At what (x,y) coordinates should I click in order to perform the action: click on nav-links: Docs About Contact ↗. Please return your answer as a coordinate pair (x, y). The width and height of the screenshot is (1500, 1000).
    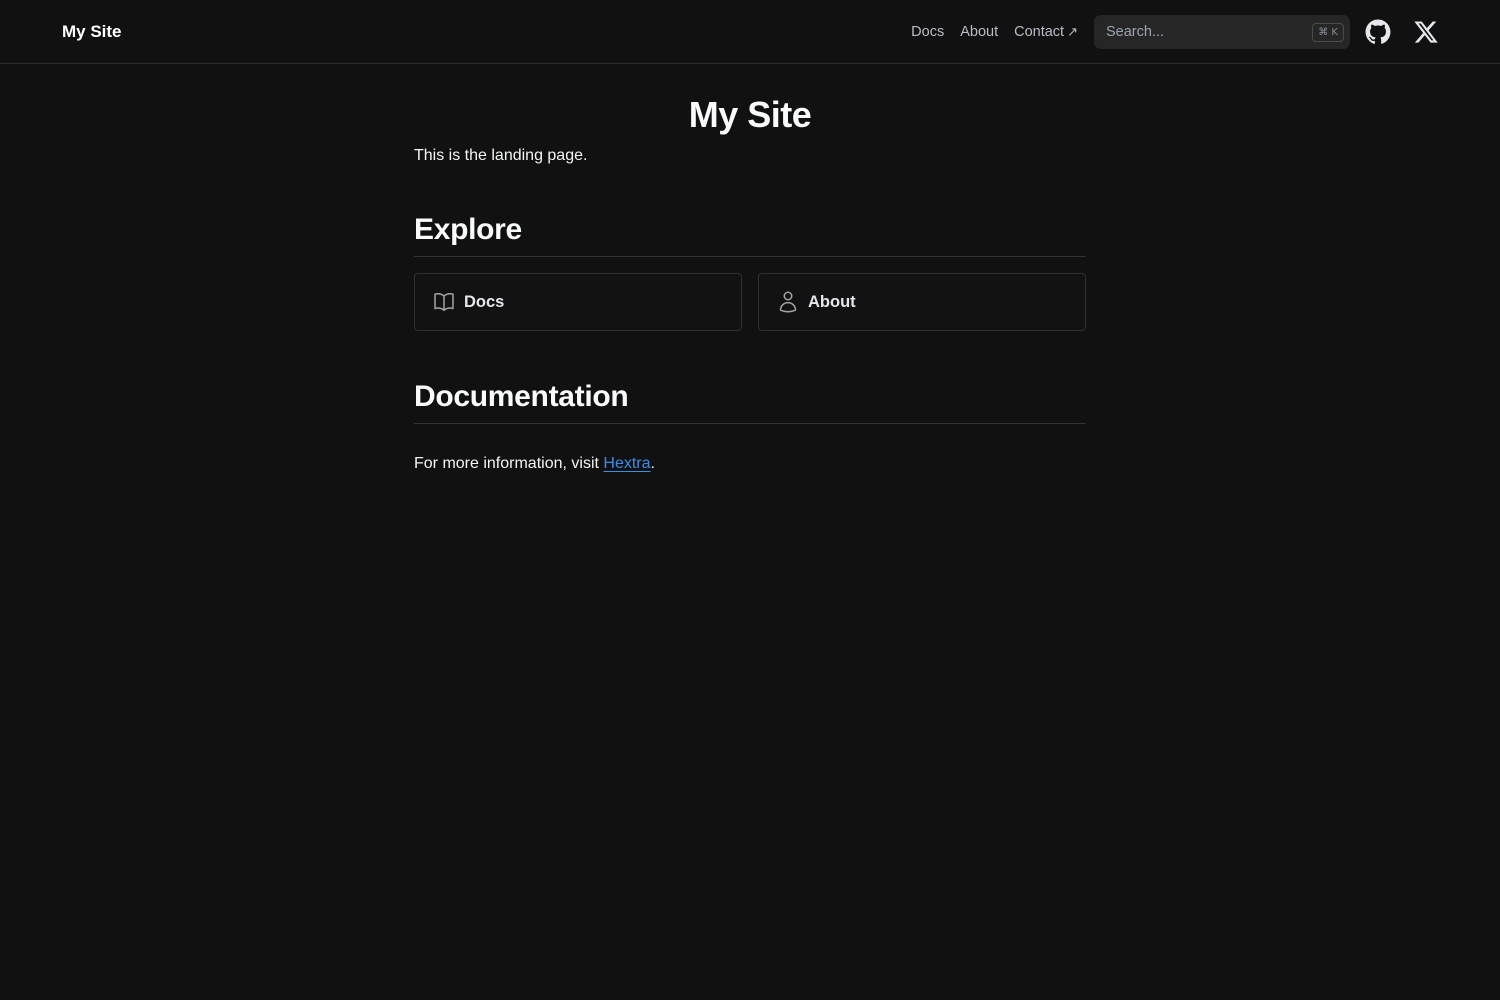
    Looking at the image, I should click on (994, 32).